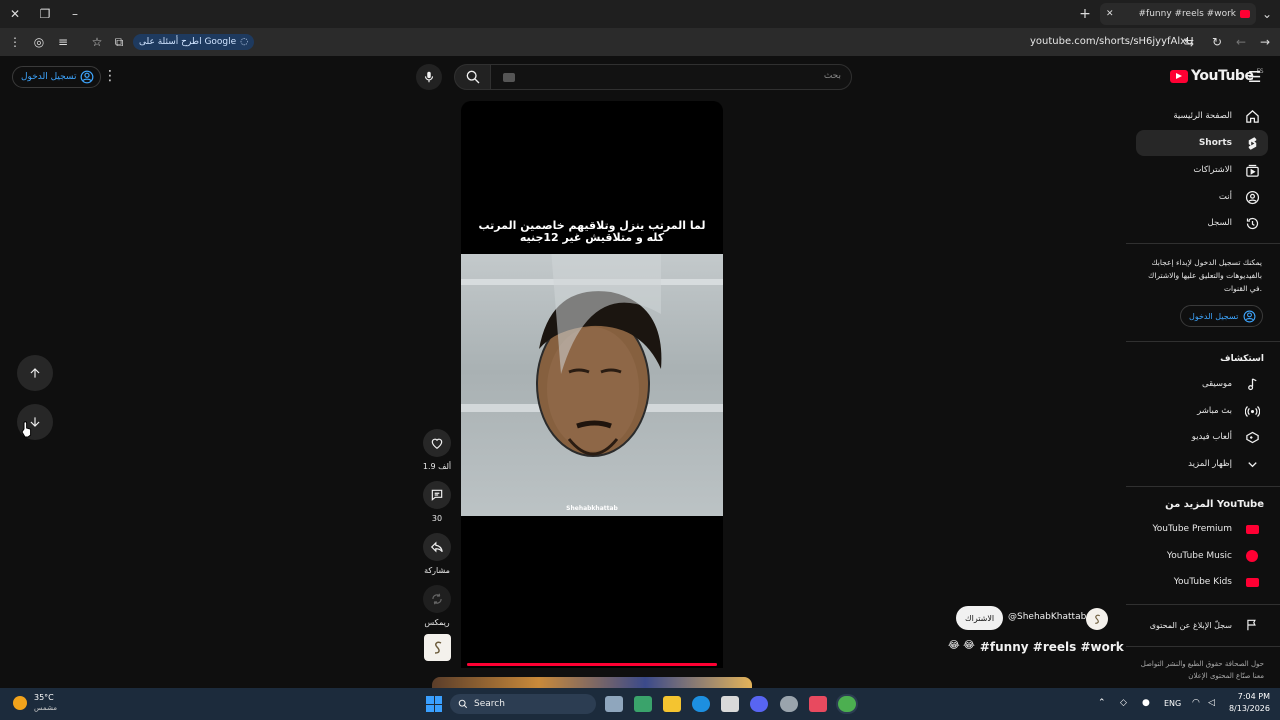 The height and width of the screenshot is (720, 1280). Describe the element at coordinates (1254, 77) in the screenshot. I see `guide-menu-icon: ☰` at that location.